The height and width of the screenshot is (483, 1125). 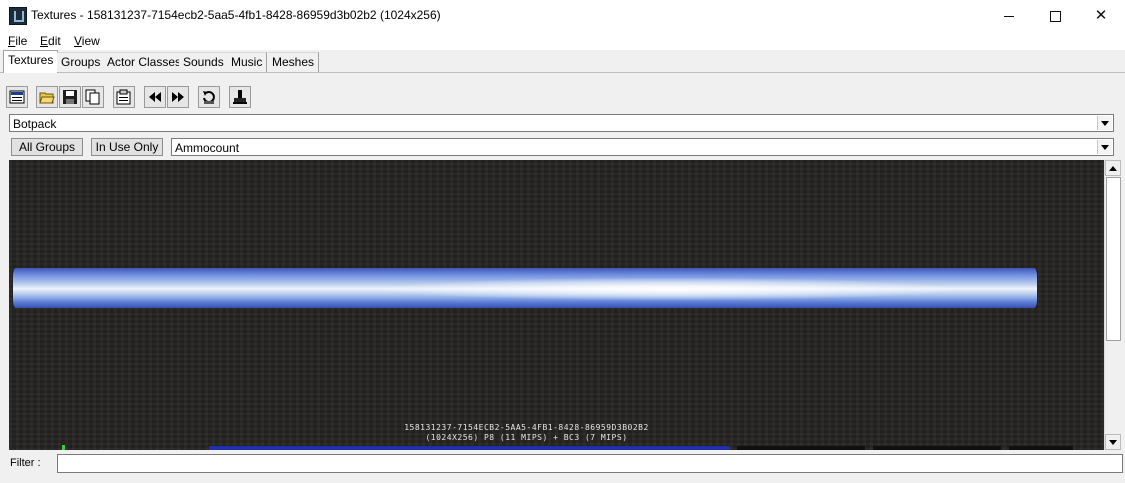 I want to click on menu-edit: Edit, so click(x=50, y=41).